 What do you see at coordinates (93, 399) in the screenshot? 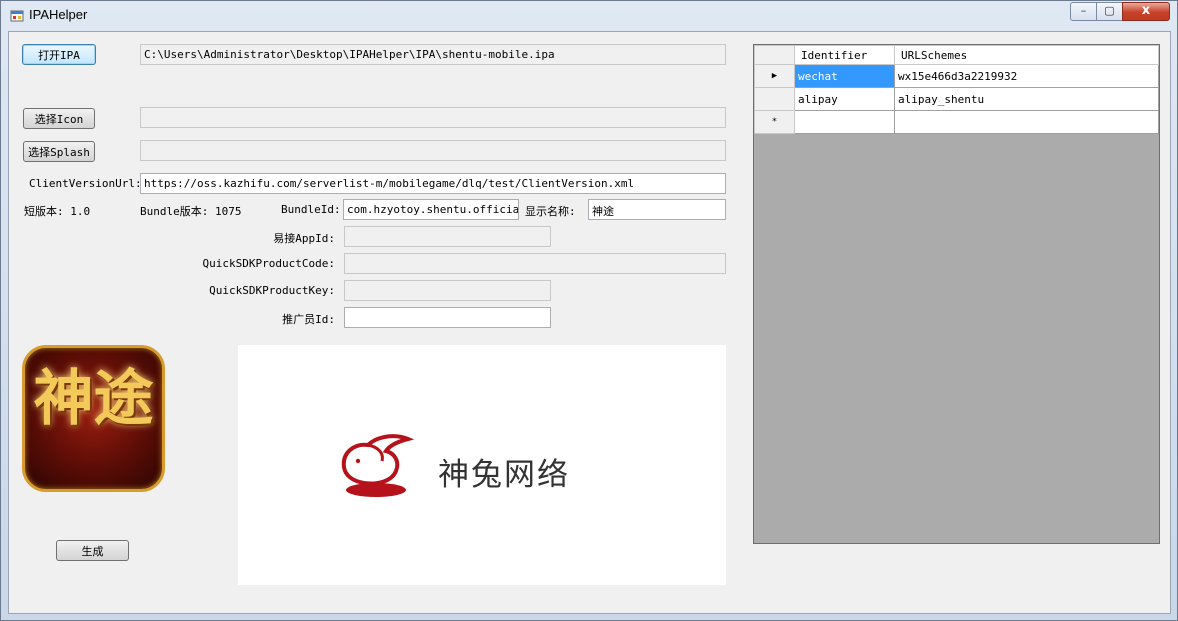
I see `app-icon-glyph: 神途` at bounding box center [93, 399].